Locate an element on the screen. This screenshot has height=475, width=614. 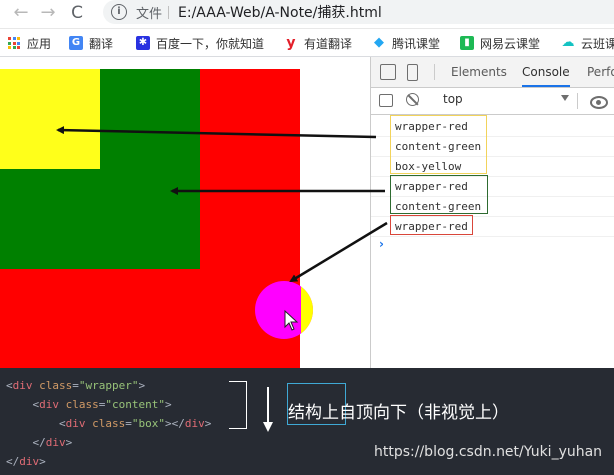
box-yellow-div is located at coordinates (50, 119).